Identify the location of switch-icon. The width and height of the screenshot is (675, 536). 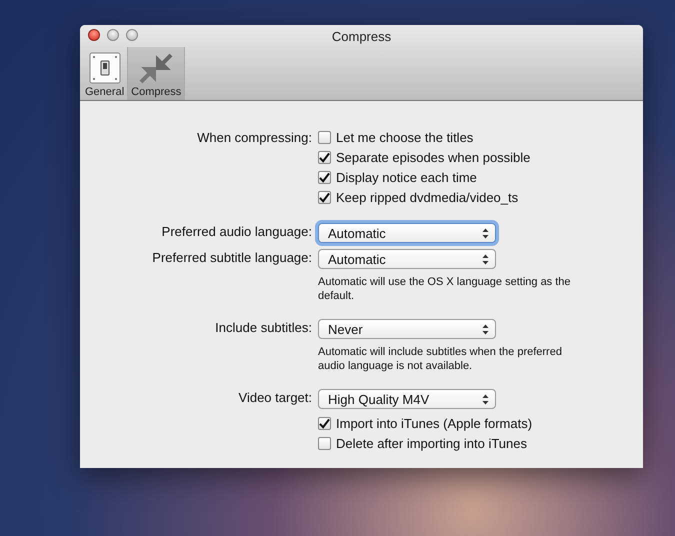
(104, 68).